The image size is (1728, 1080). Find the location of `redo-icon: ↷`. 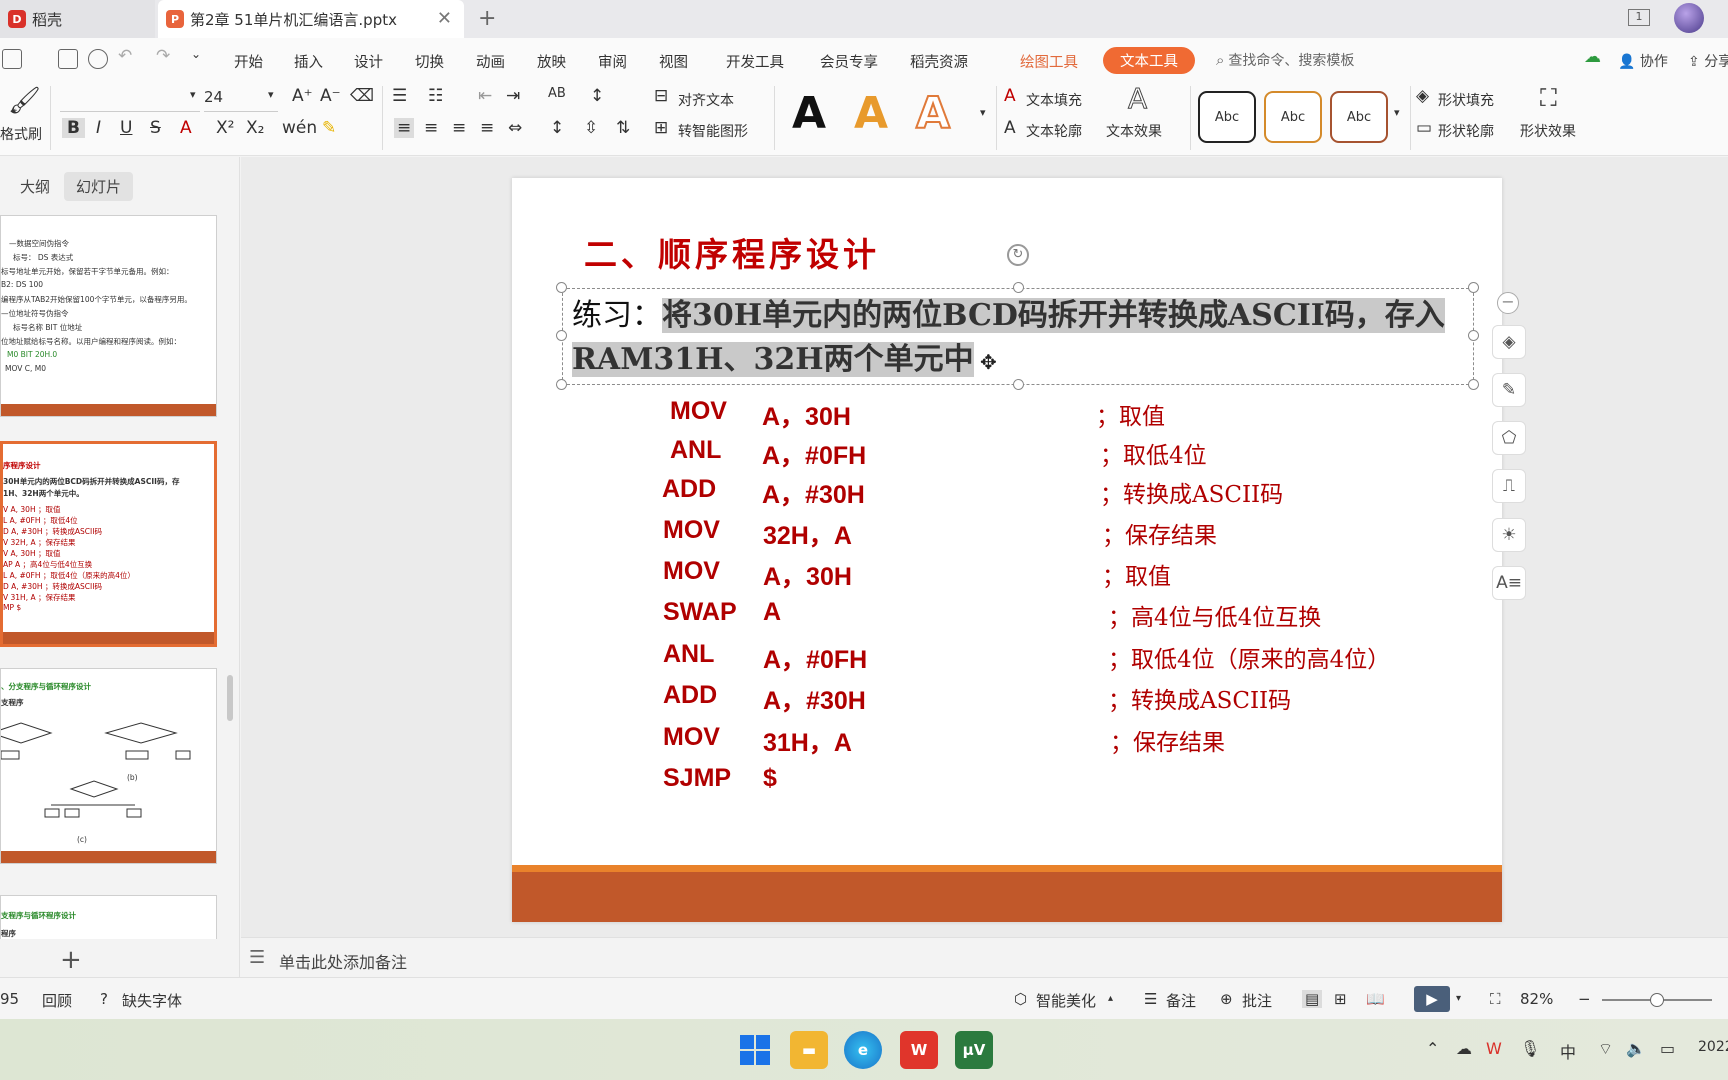

redo-icon: ↷ is located at coordinates (163, 56).